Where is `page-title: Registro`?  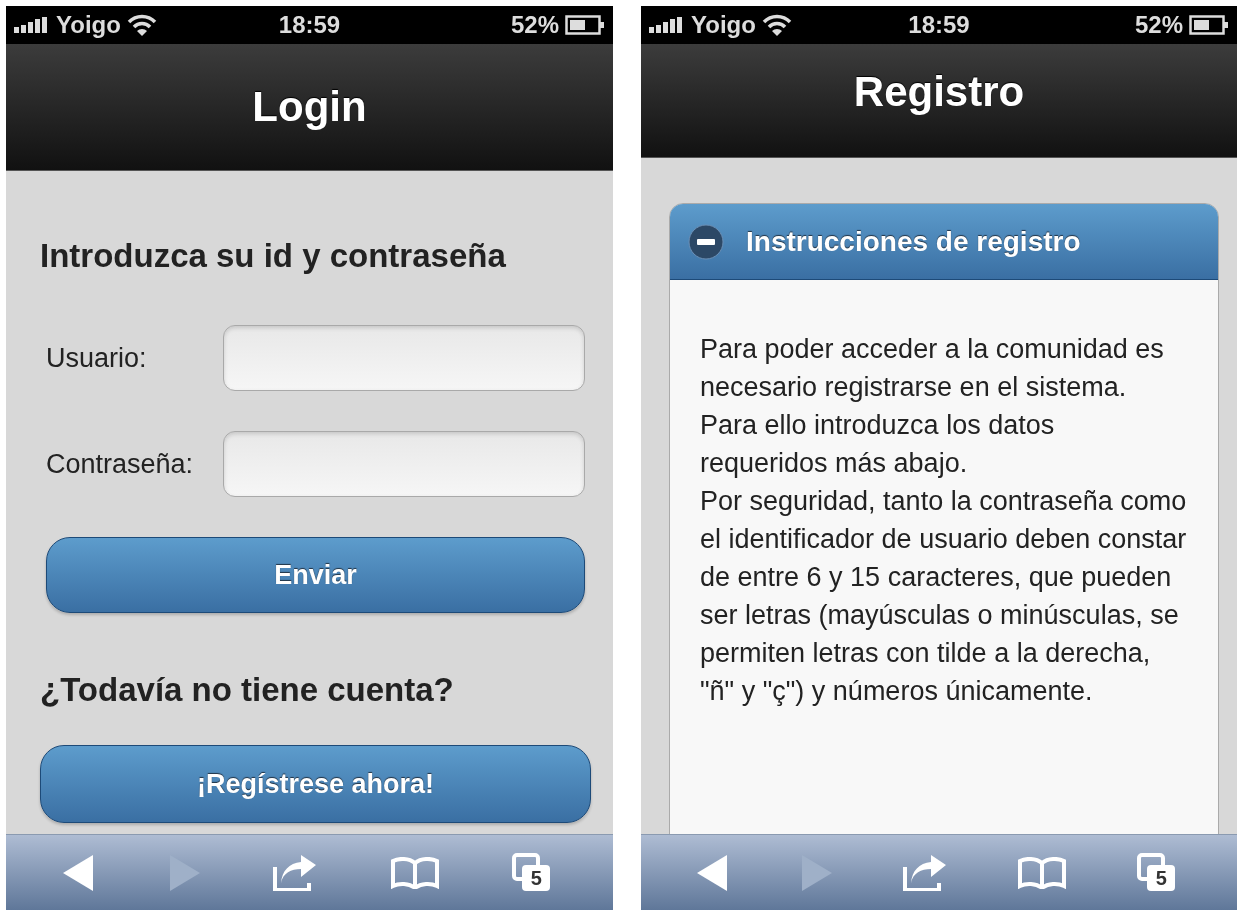
page-title: Registro is located at coordinates (939, 92).